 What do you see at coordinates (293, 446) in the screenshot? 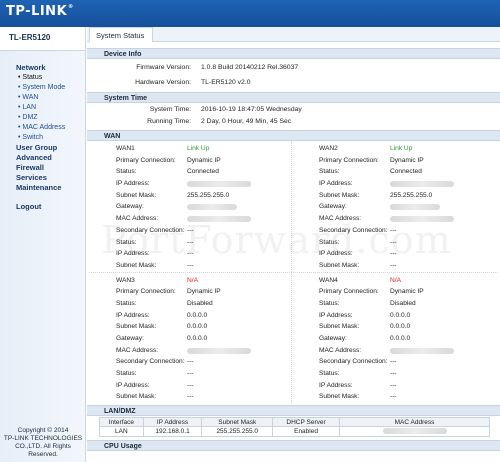
I see `cpu-usage-header: CPU Usage` at bounding box center [293, 446].